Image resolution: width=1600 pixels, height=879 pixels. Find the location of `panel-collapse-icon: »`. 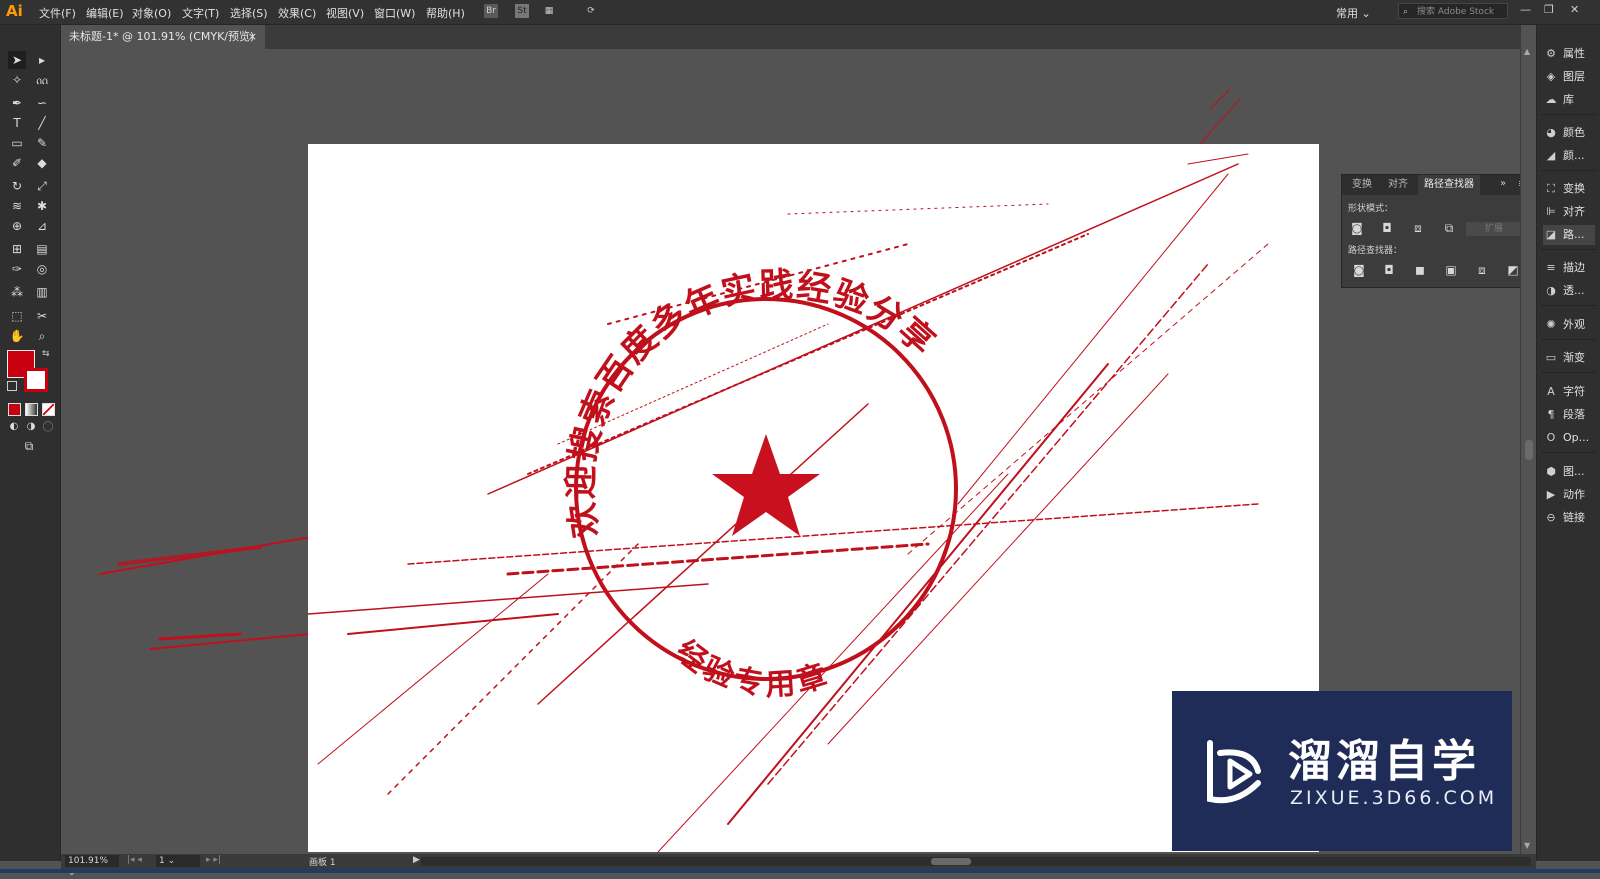

panel-collapse-icon: » is located at coordinates (1503, 183).